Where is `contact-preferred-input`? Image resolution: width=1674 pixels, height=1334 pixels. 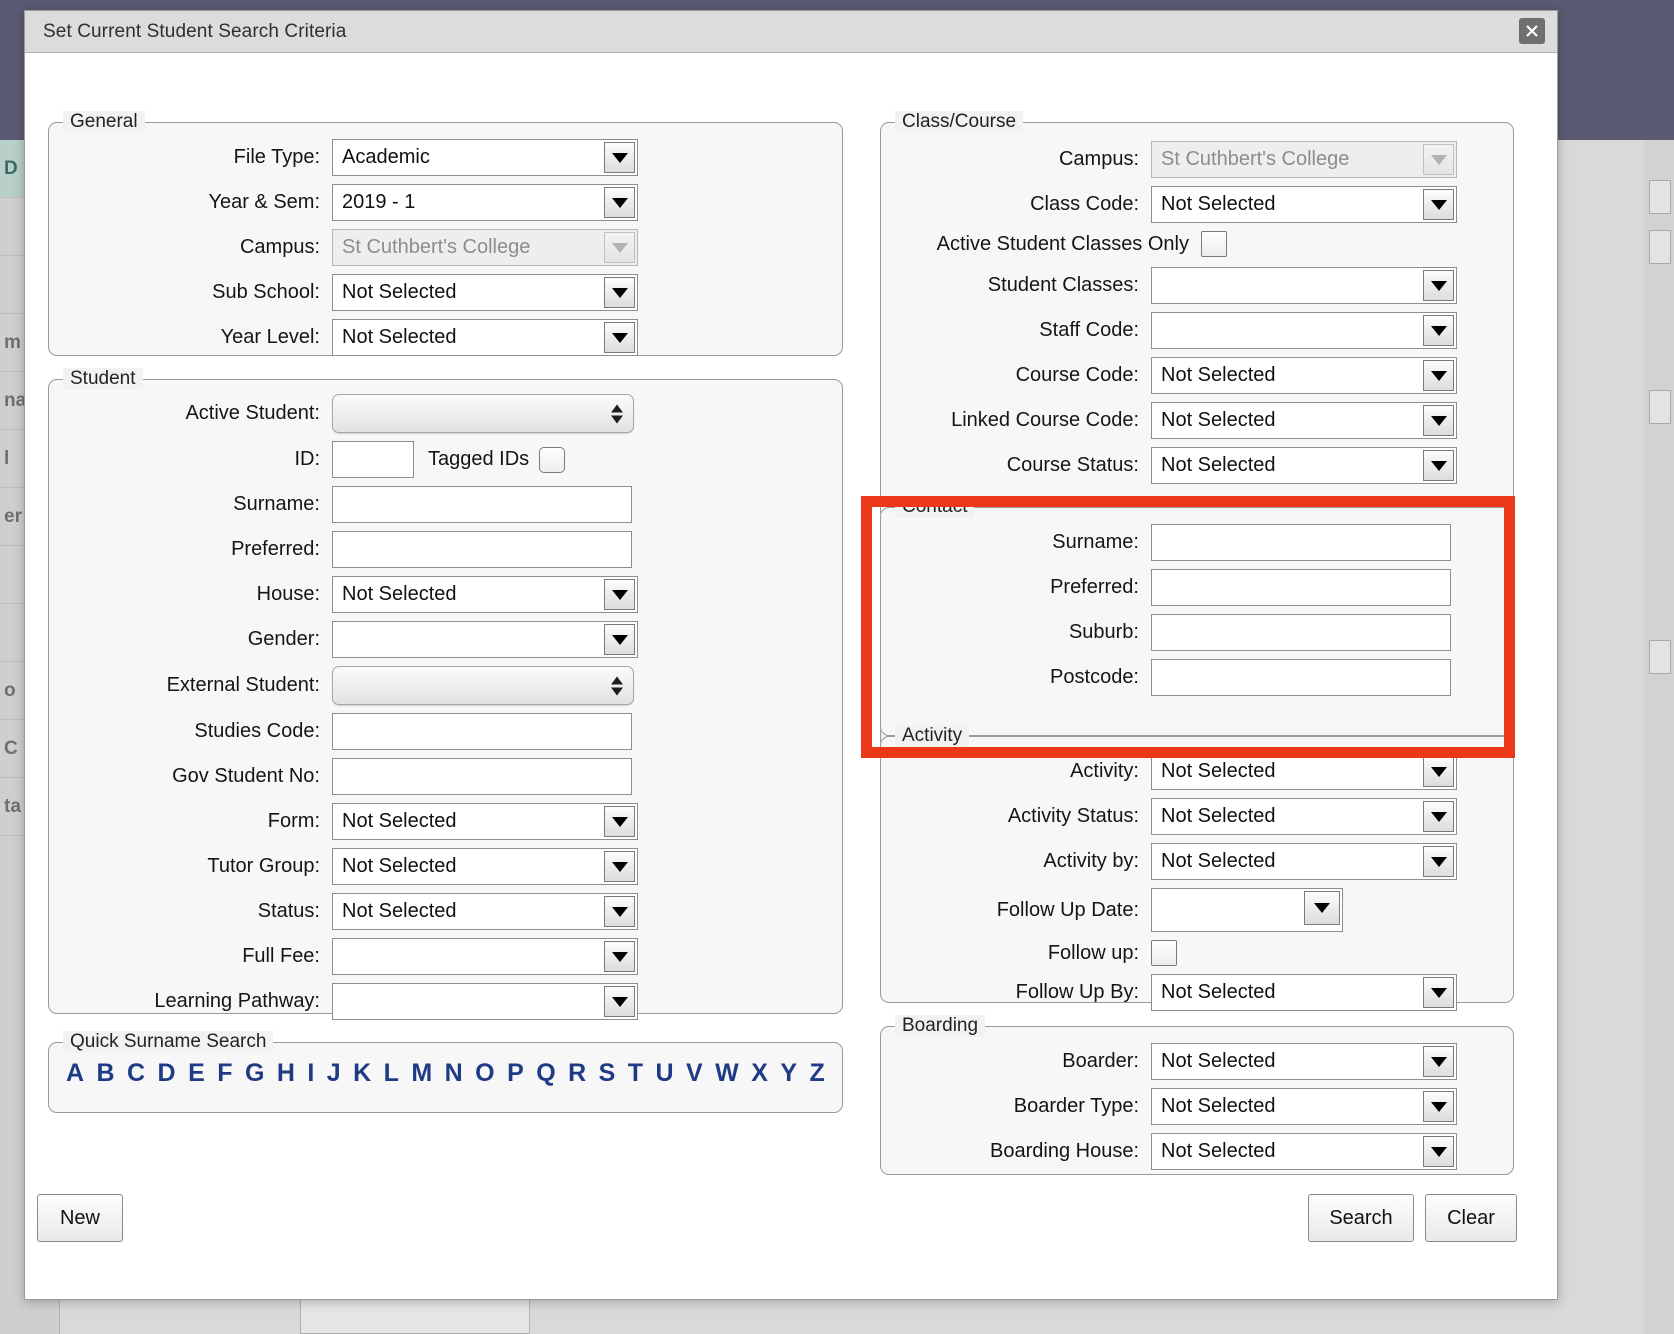
contact-preferred-input is located at coordinates (1301, 587).